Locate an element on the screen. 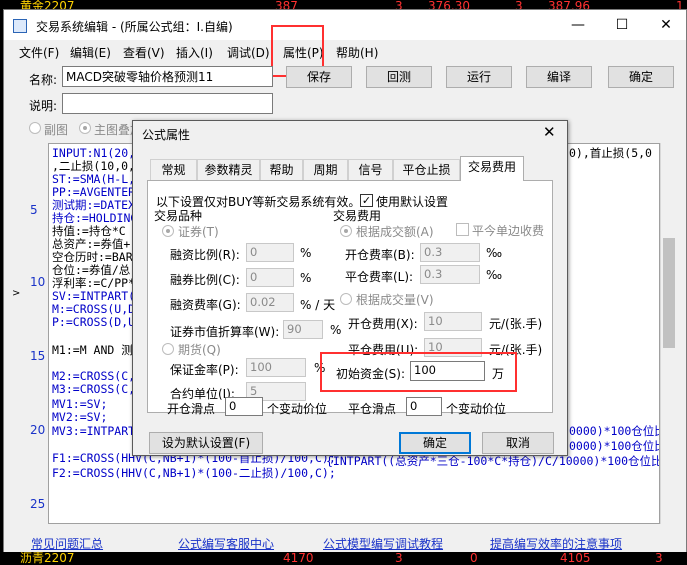  tab-help: 帮助 is located at coordinates (281, 170).